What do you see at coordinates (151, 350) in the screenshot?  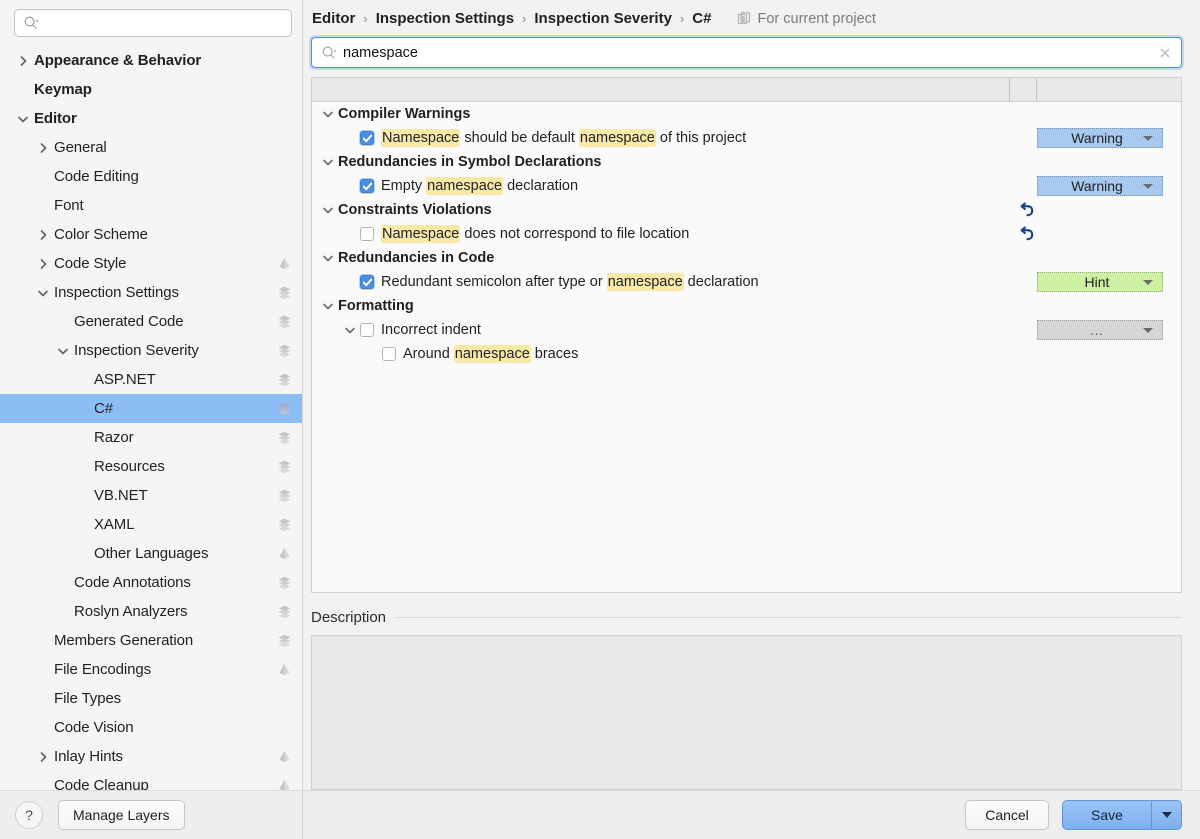 I see `sidebar-item-inspection-severity: Inspection Severity` at bounding box center [151, 350].